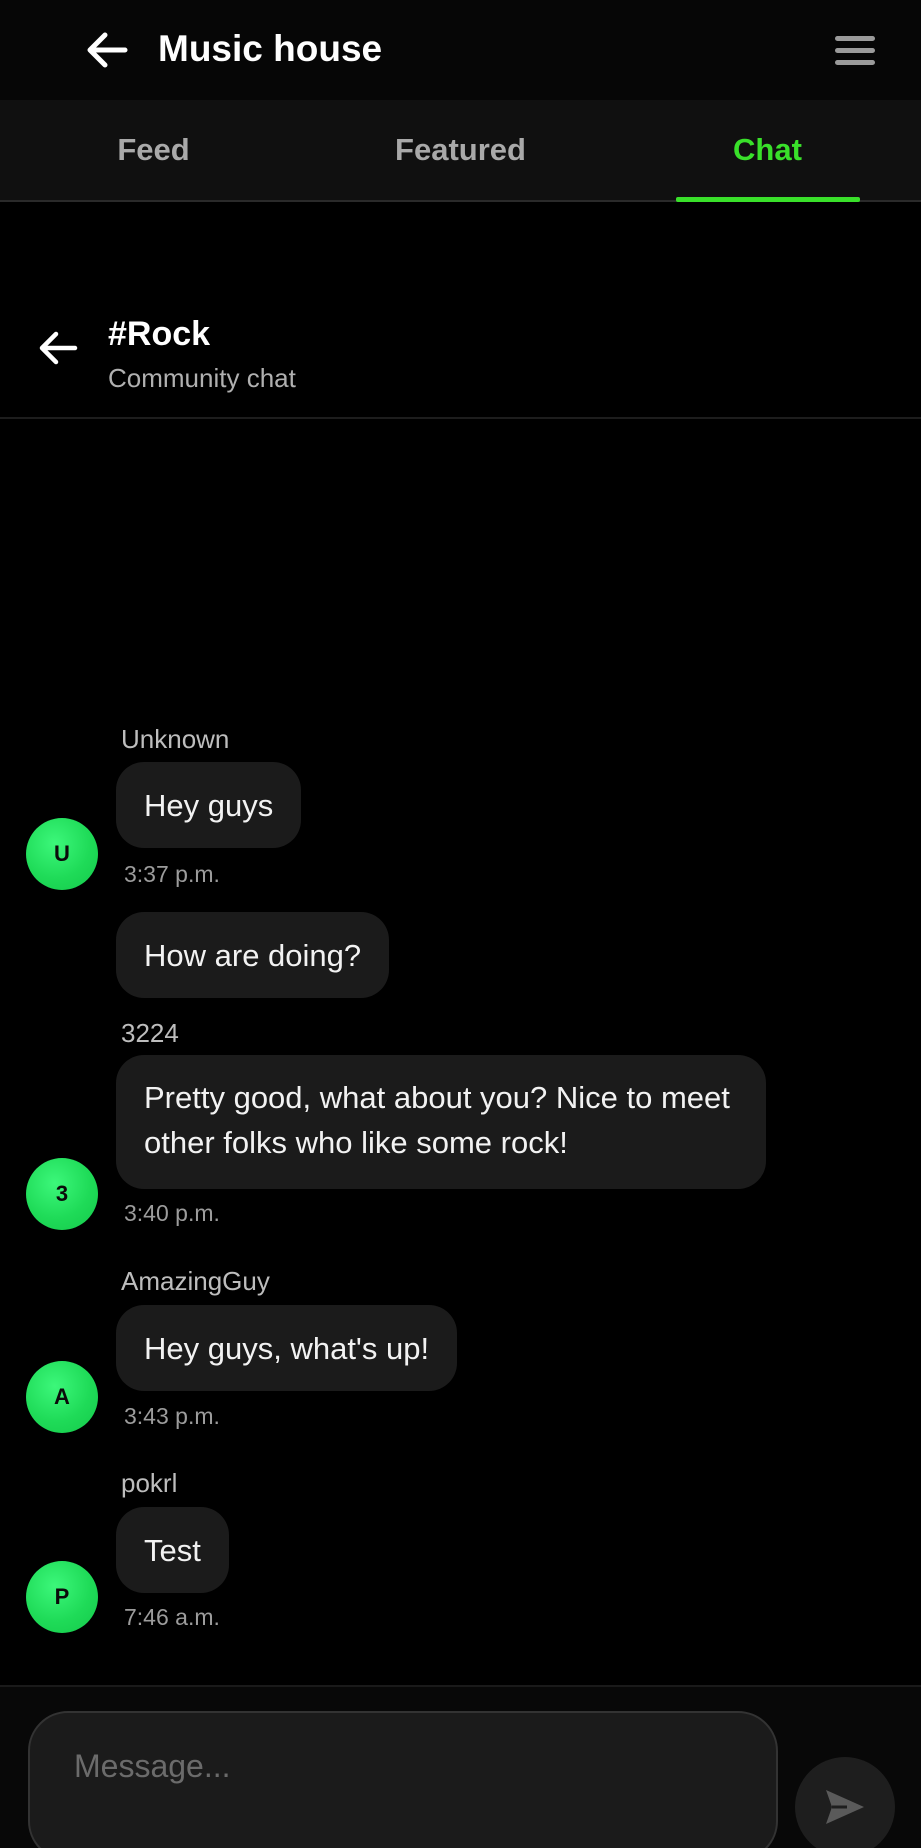 This screenshot has width=921, height=1848. I want to click on message-time: 3:43 p.m., so click(172, 1416).